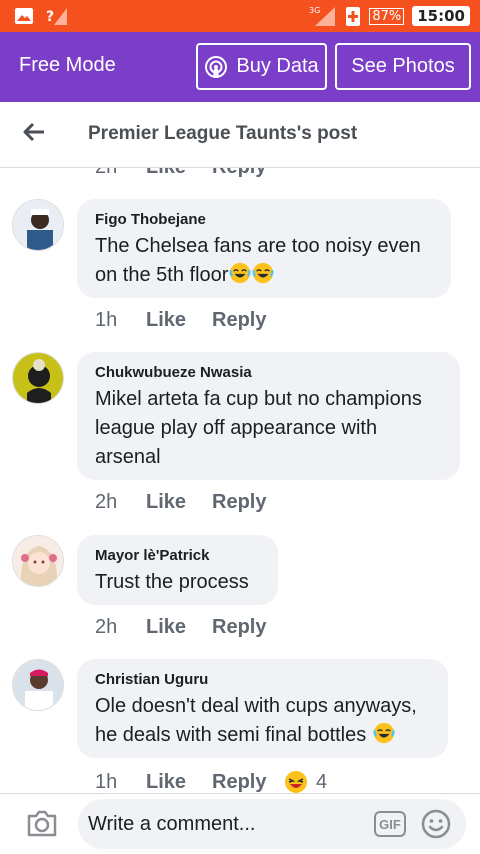 The image size is (480, 854). Describe the element at coordinates (236, 428) in the screenshot. I see `comment-line: league play off appearance with` at that location.